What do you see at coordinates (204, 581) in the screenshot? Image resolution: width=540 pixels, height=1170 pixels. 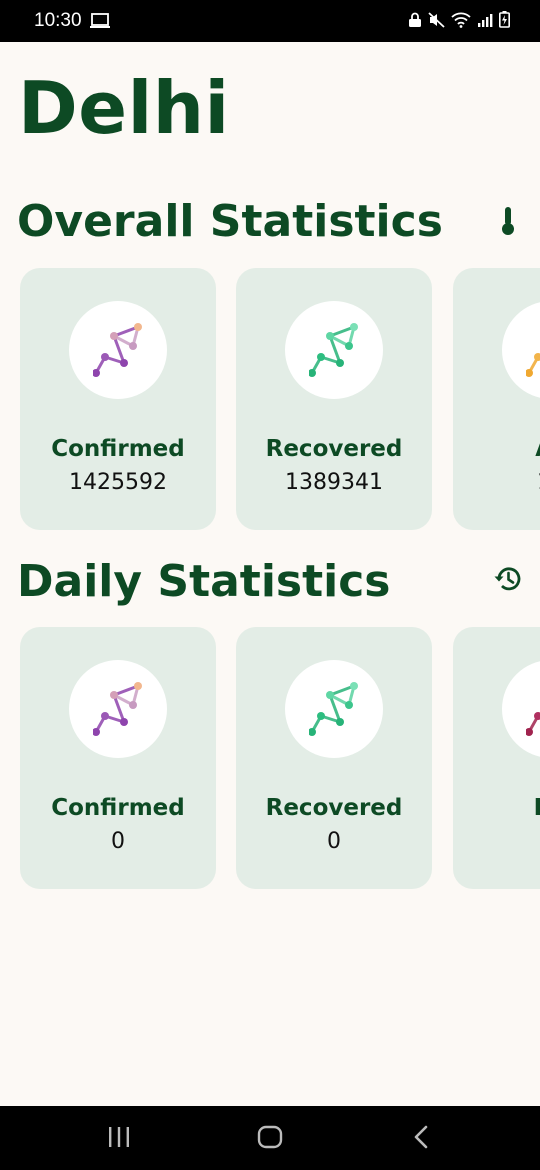 I see `daily-statistics-title: Daily Statistics` at bounding box center [204, 581].